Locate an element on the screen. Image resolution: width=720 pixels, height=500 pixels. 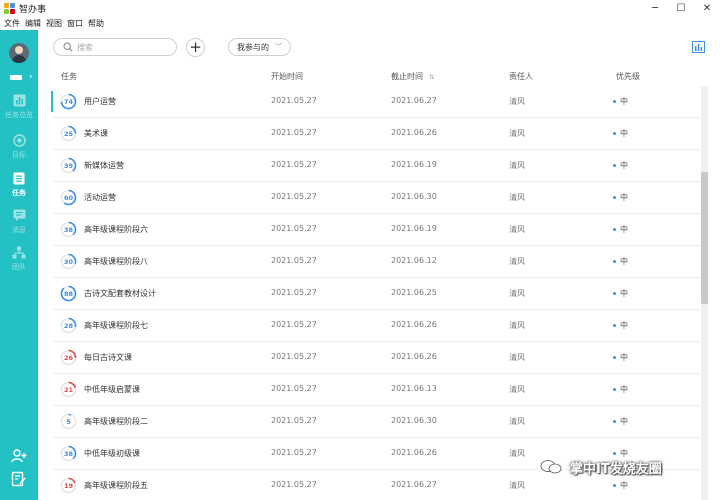
task-name: 美术课 is located at coordinates (96, 133).